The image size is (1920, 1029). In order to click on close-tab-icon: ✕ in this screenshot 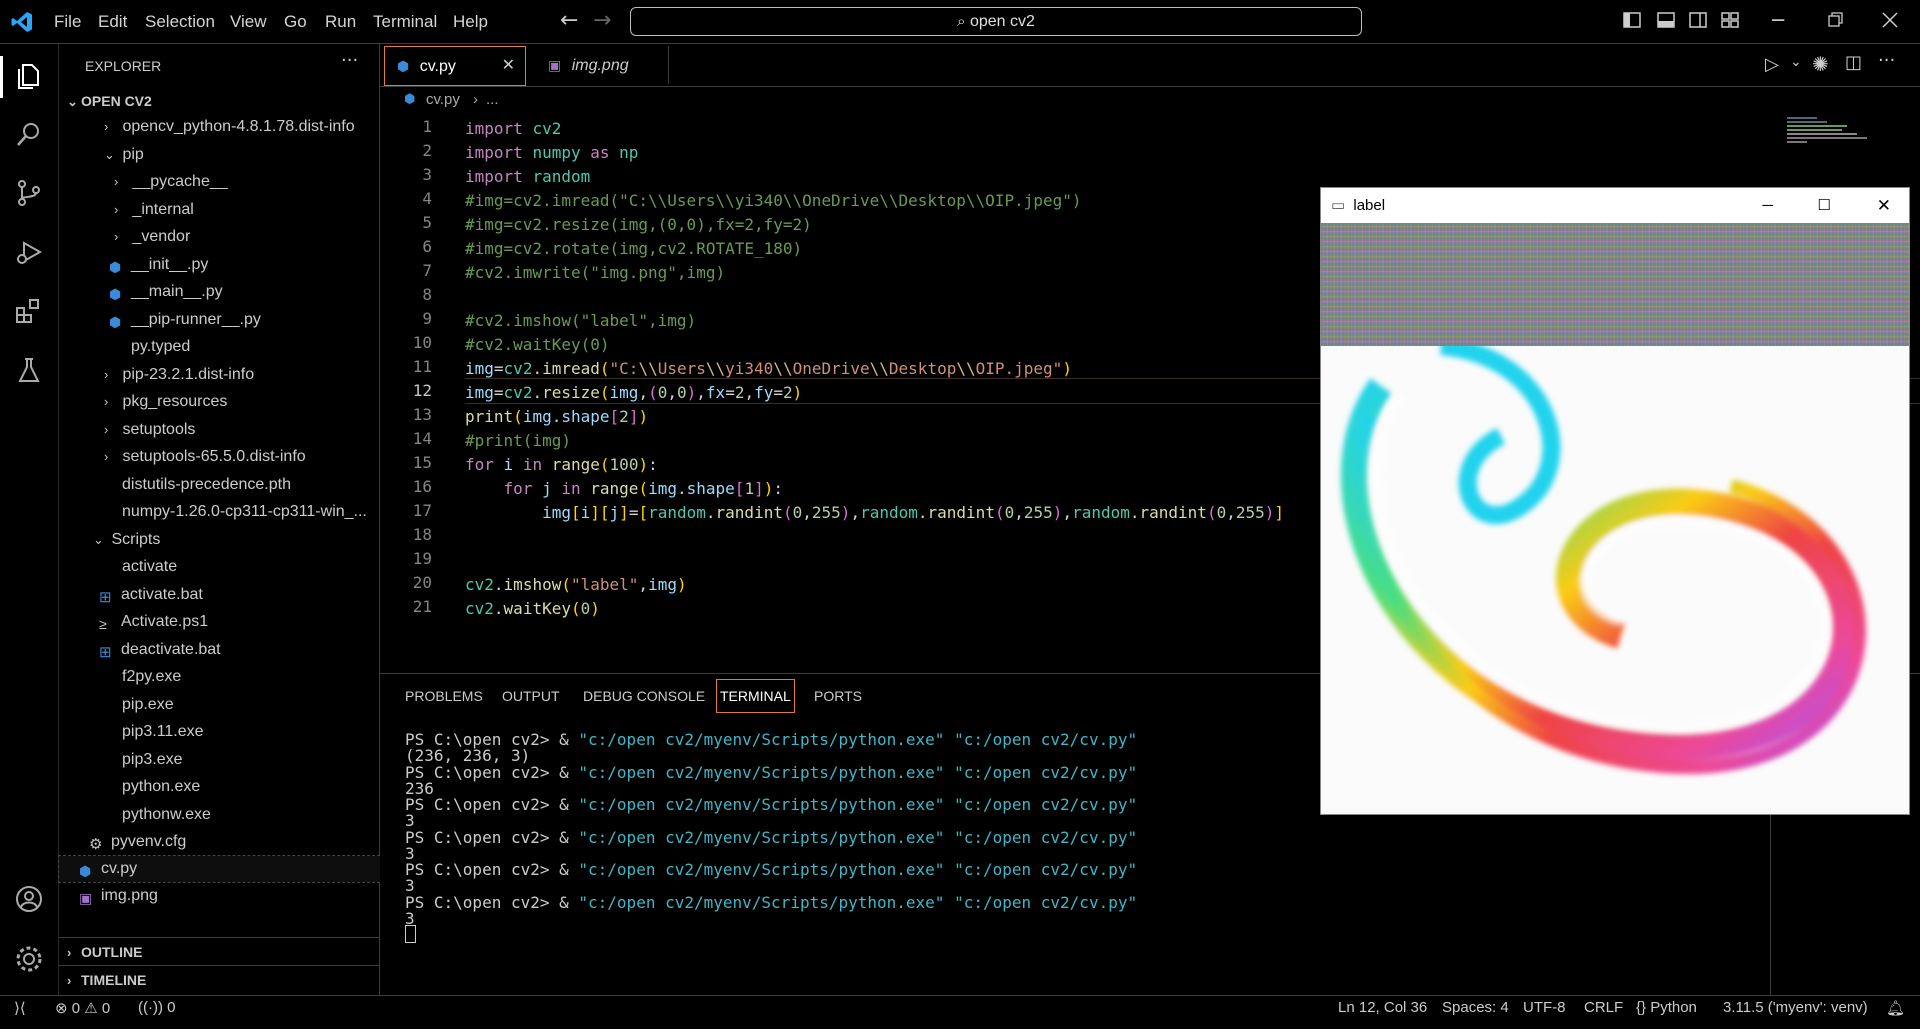, I will do `click(508, 66)`.